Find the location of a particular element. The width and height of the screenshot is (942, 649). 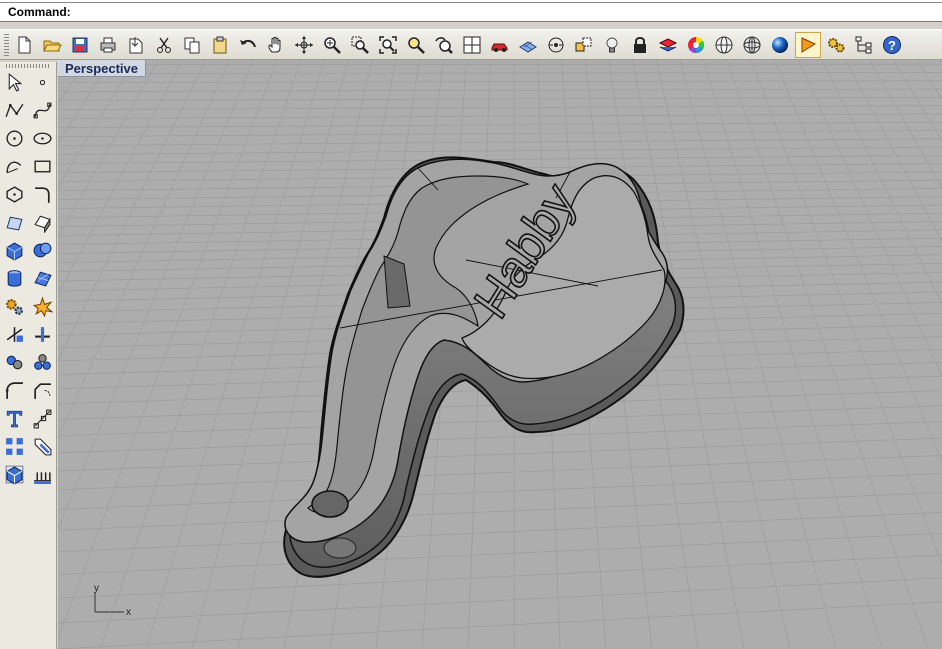

layer-button is located at coordinates (668, 45).